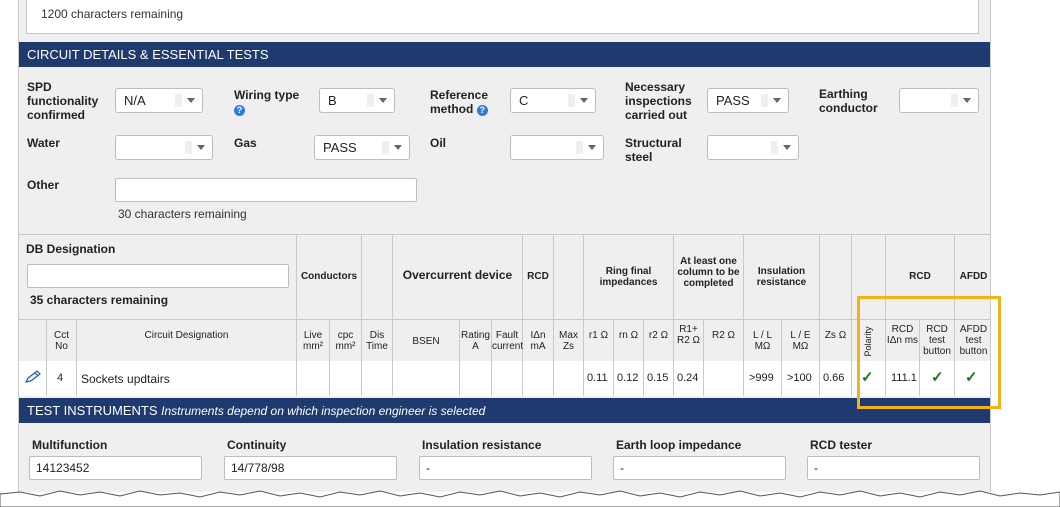  Describe the element at coordinates (357, 100) in the screenshot. I see `wiring-select: B` at that location.